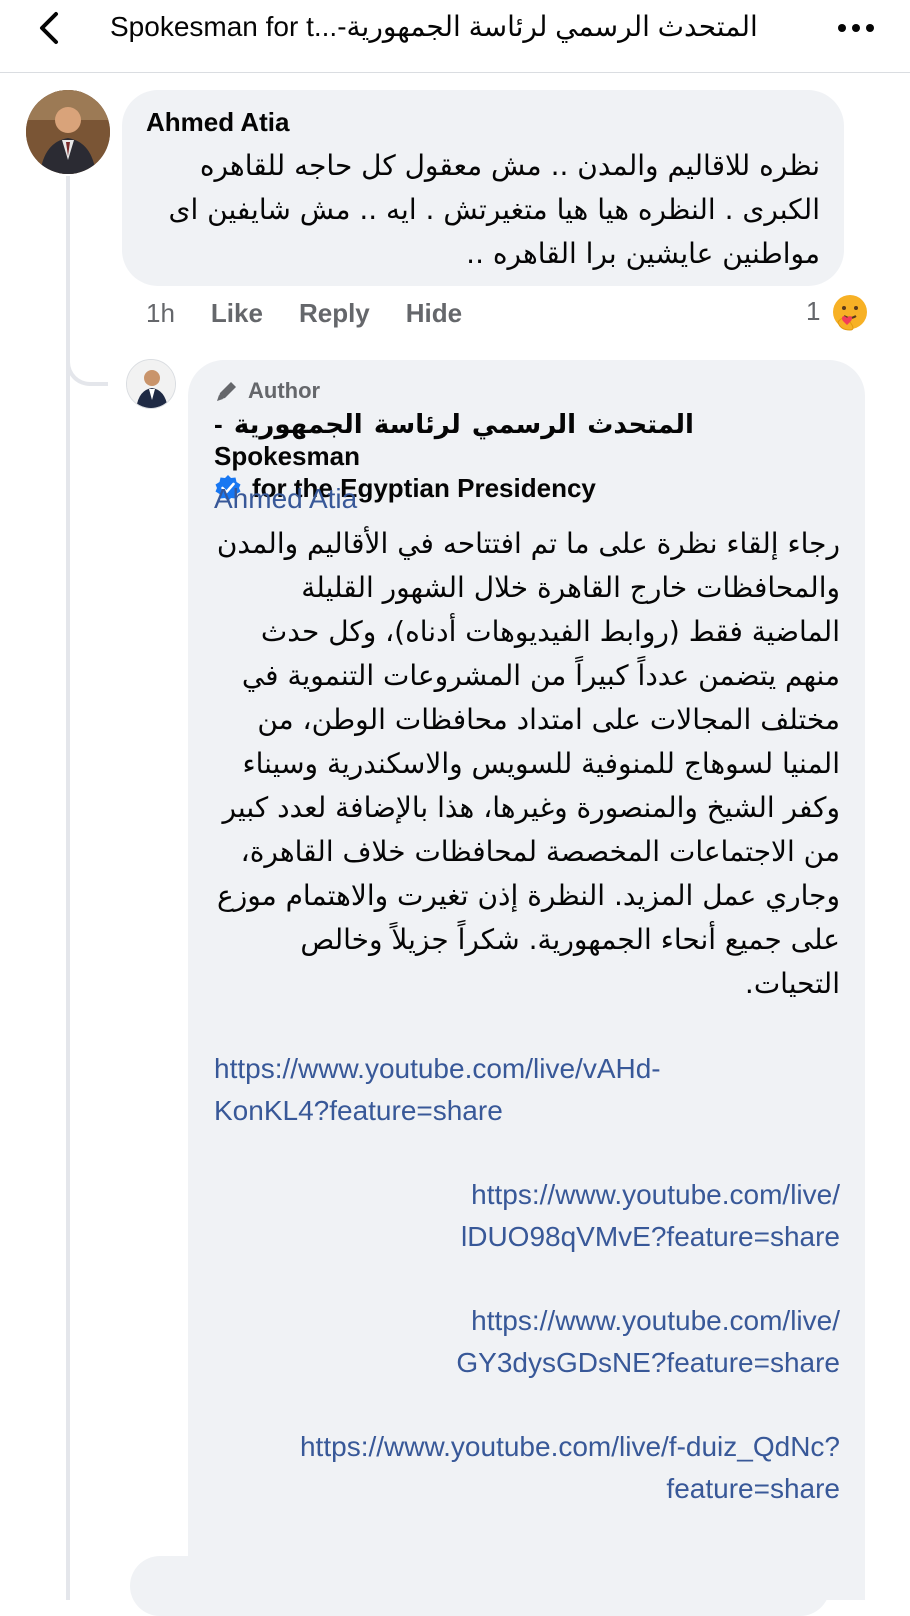 The width and height of the screenshot is (910, 1616). What do you see at coordinates (284, 390) in the screenshot?
I see `author-badge-label: Author` at bounding box center [284, 390].